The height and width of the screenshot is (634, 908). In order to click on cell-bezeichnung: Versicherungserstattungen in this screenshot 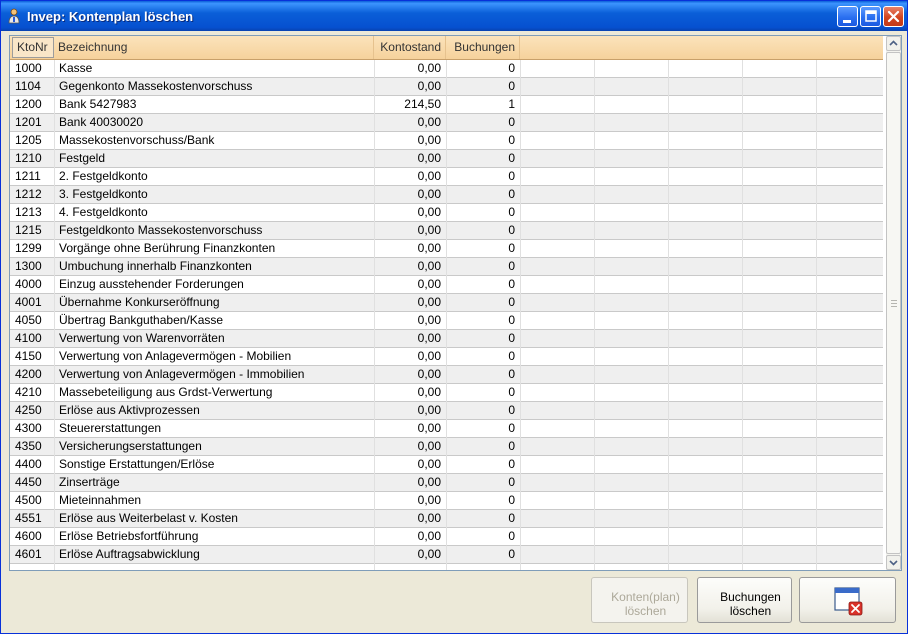, I will do `click(130, 446)`.